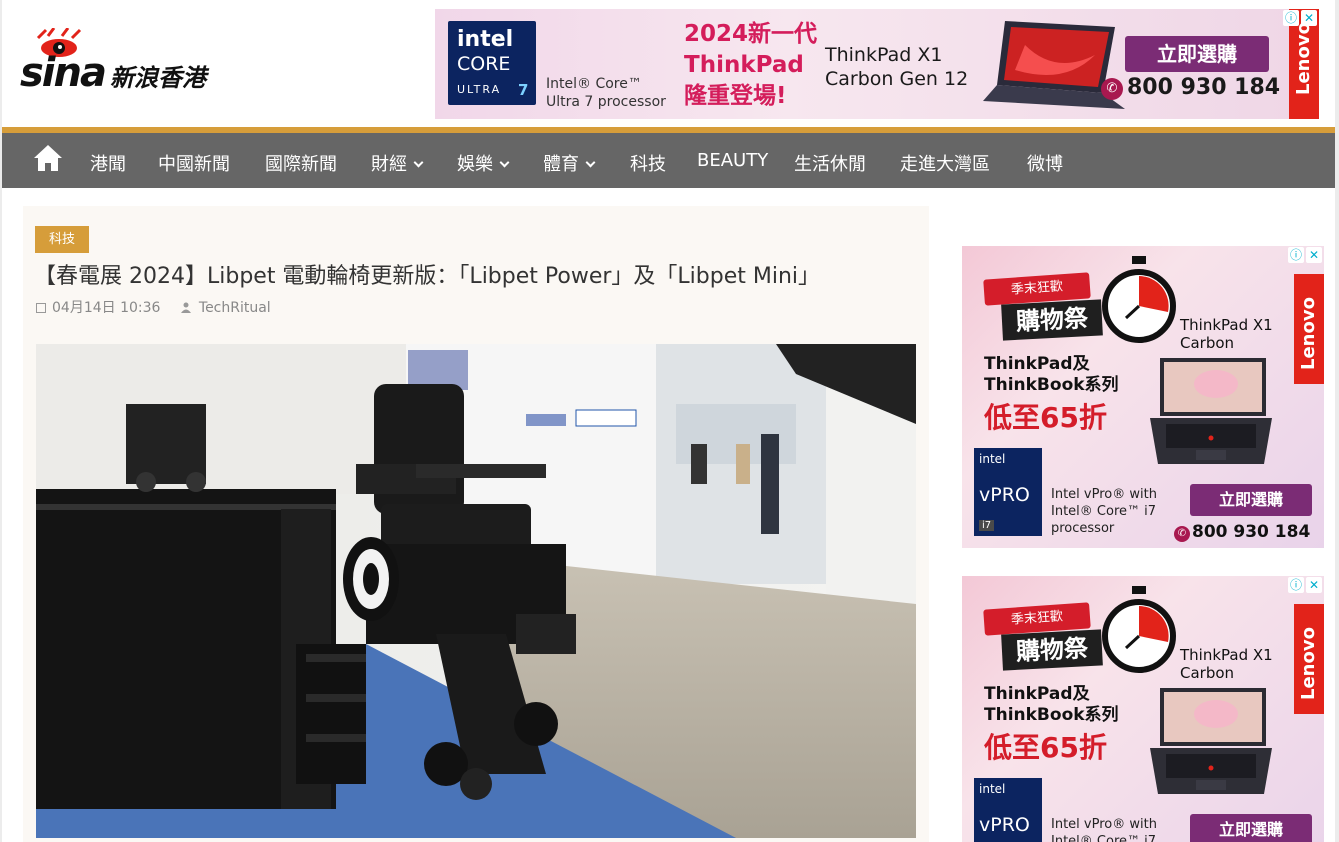 The height and width of the screenshot is (842, 1339). What do you see at coordinates (897, 79) in the screenshot?
I see `model-line: Carbon Gen 12` at bounding box center [897, 79].